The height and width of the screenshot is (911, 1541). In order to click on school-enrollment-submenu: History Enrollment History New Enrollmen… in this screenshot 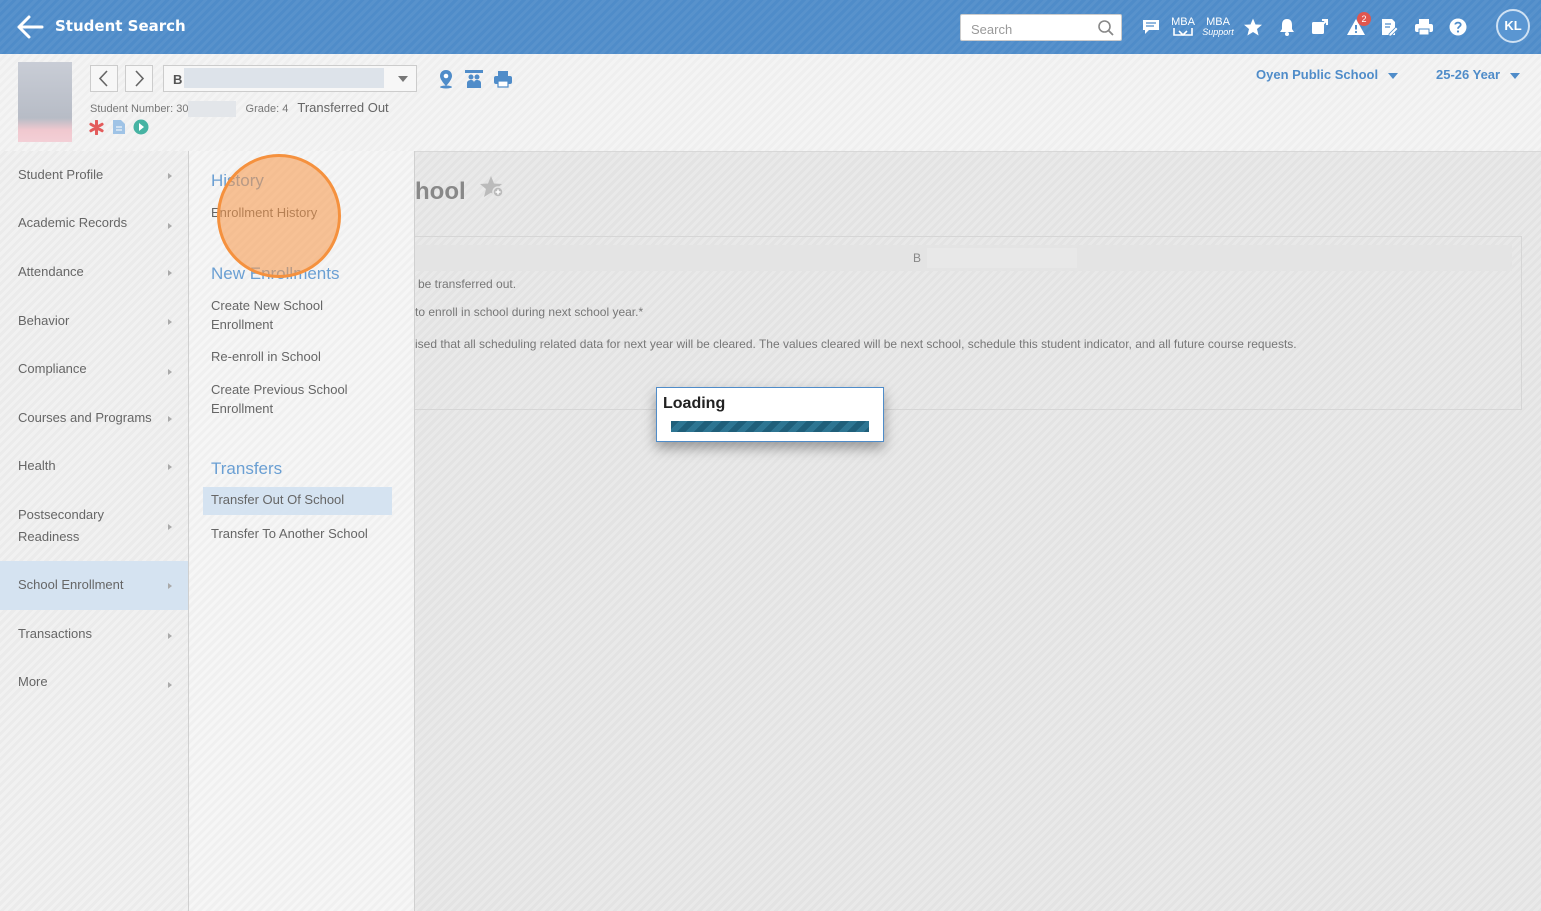, I will do `click(302, 531)`.